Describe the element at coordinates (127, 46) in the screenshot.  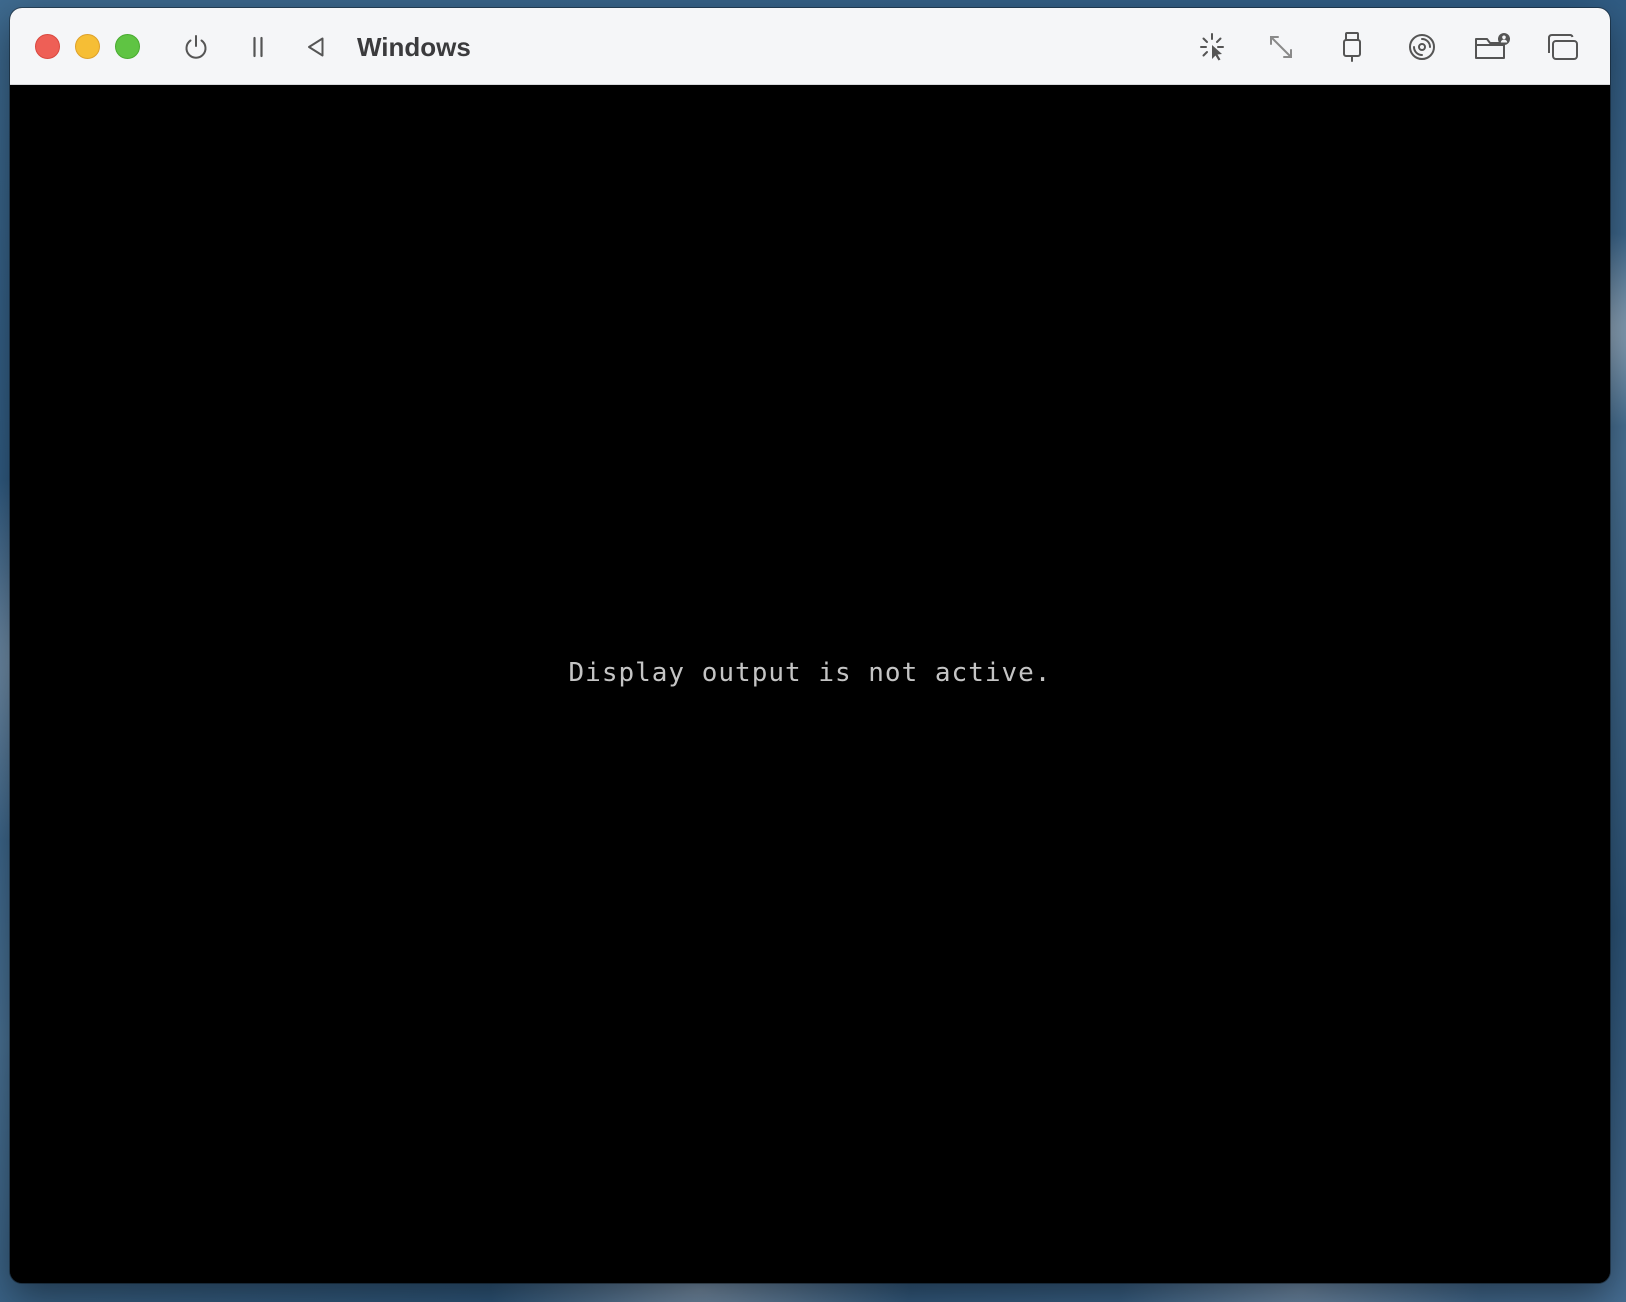
I see `zoom-button` at that location.